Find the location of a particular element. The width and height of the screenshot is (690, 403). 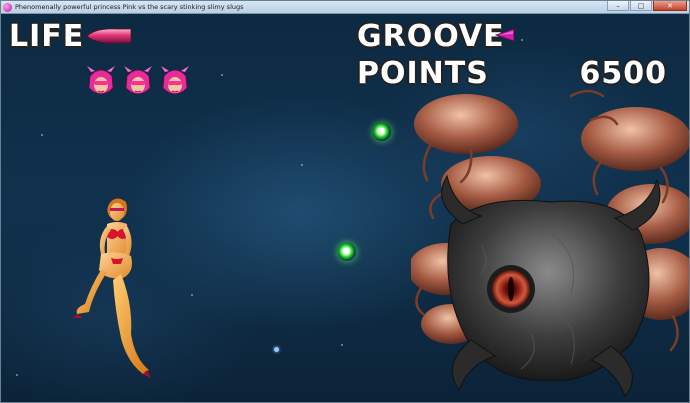

minimize-button: – is located at coordinates (618, 6).